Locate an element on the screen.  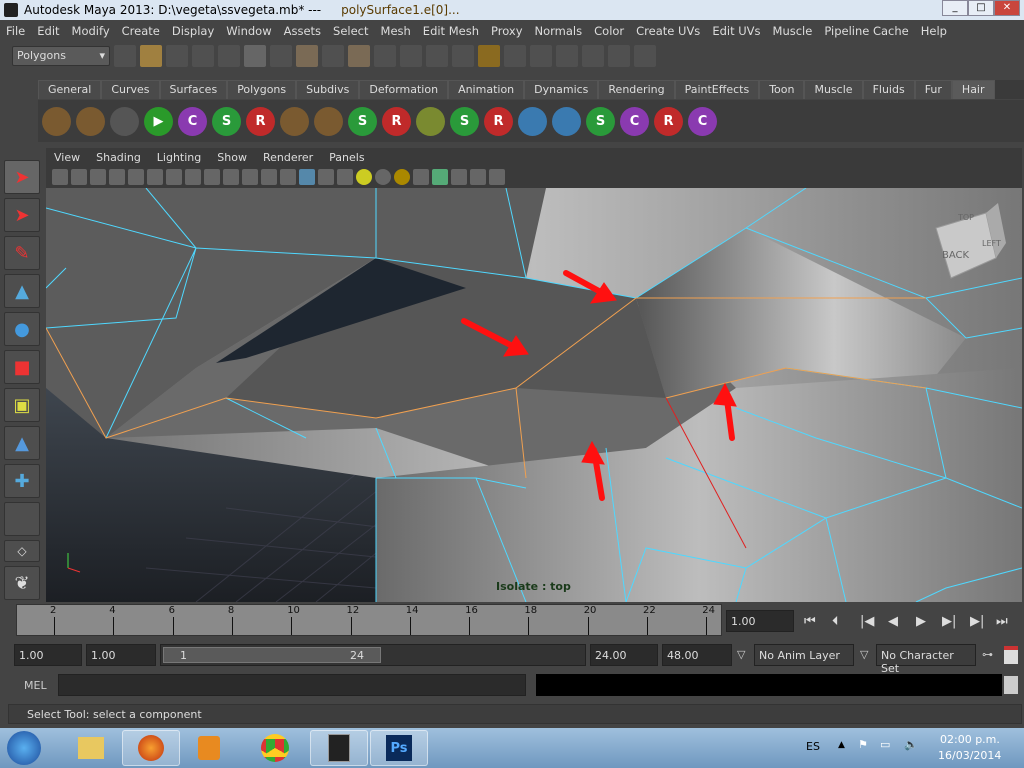
shelf-tab-subdivs: Subdivs is located at coordinates (328, 89).